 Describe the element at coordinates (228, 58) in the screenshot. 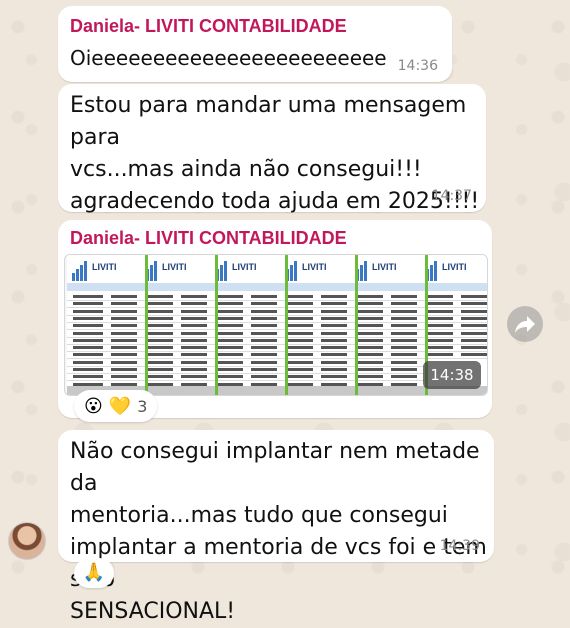

I see `message-text: Oieeeeeeeeeeeeeeeeeeeeeeee` at that location.